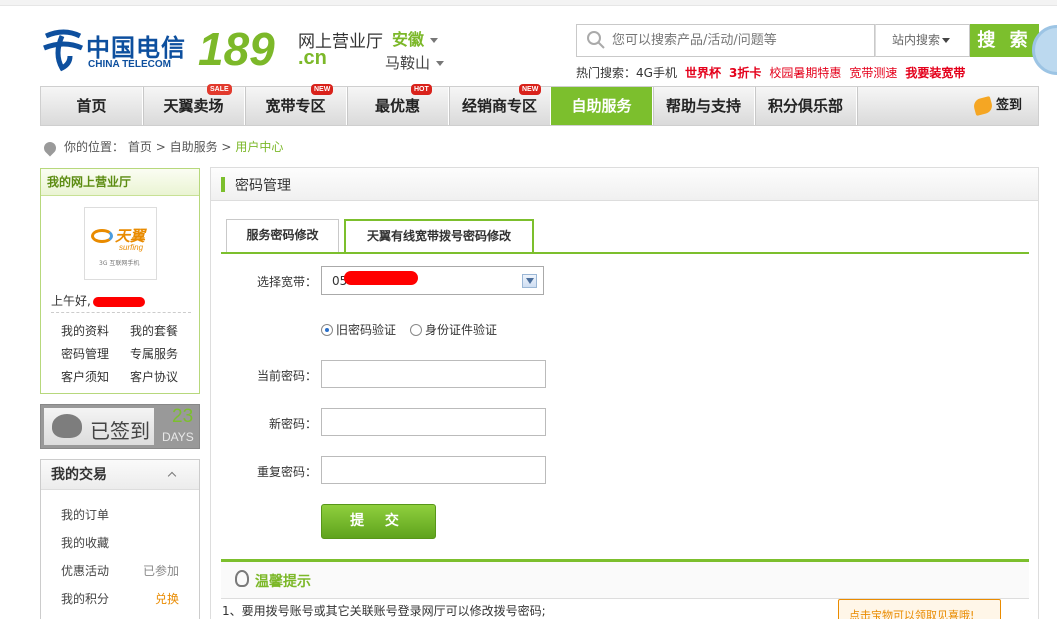 The image size is (1057, 619). What do you see at coordinates (873, 73) in the screenshot?
I see `hot-search-item: 宽带测速` at bounding box center [873, 73].